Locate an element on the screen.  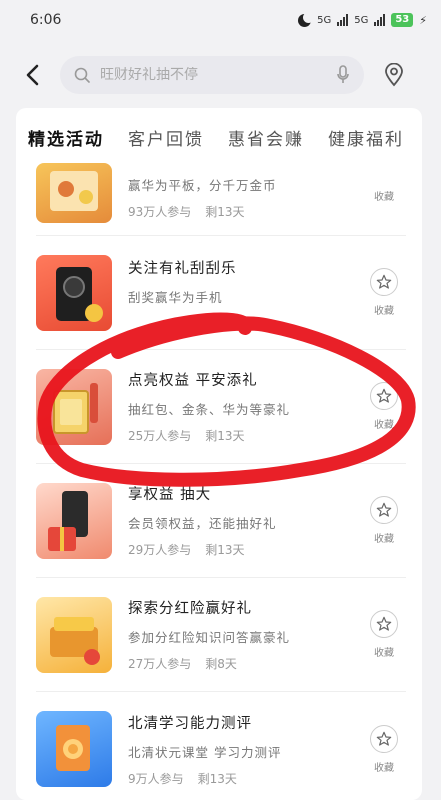
activity-meta: 9万人参与 剩13天 is located at coordinates (245, 778).